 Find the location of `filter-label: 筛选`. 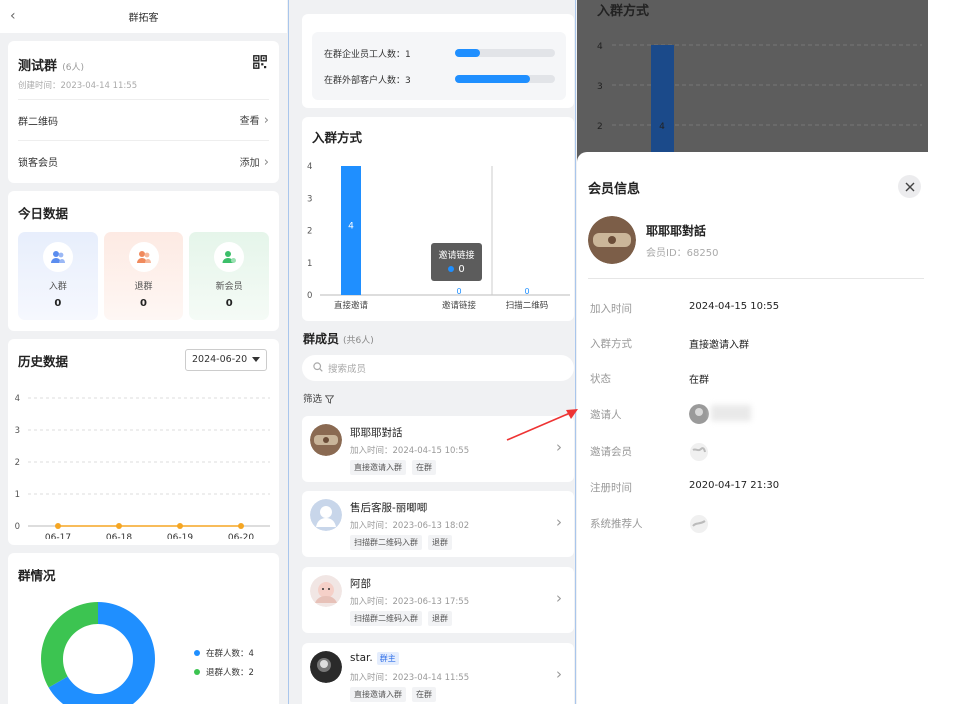

filter-label: 筛选 is located at coordinates (313, 399).